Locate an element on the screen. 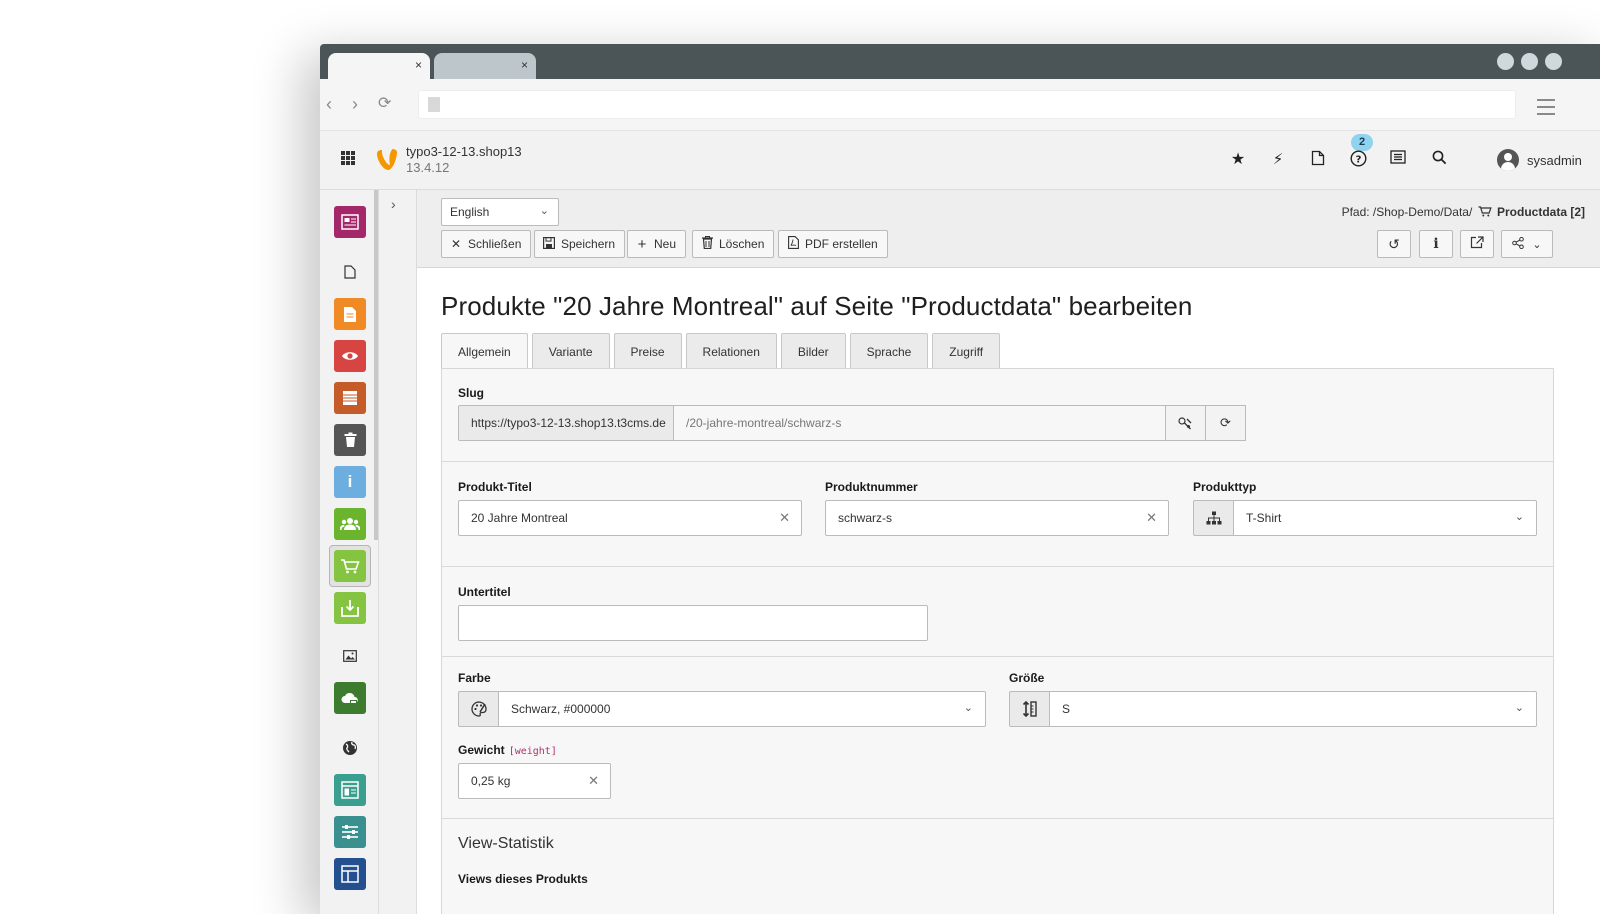  bookmark-star-icon: ★ is located at coordinates (1238, 160).